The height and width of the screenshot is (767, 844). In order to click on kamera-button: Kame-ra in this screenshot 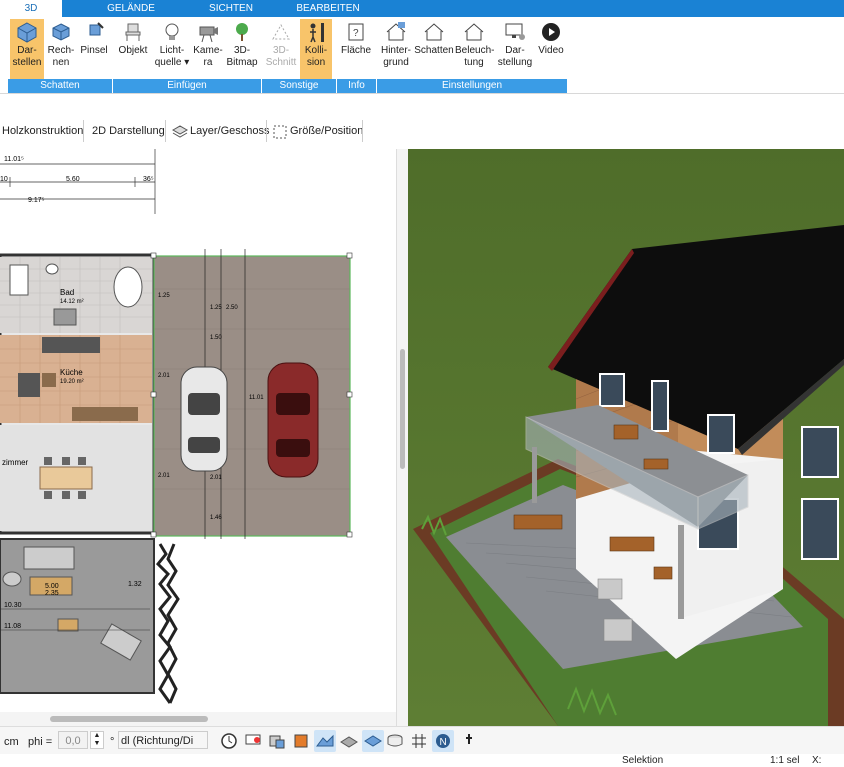, I will do `click(208, 49)`.